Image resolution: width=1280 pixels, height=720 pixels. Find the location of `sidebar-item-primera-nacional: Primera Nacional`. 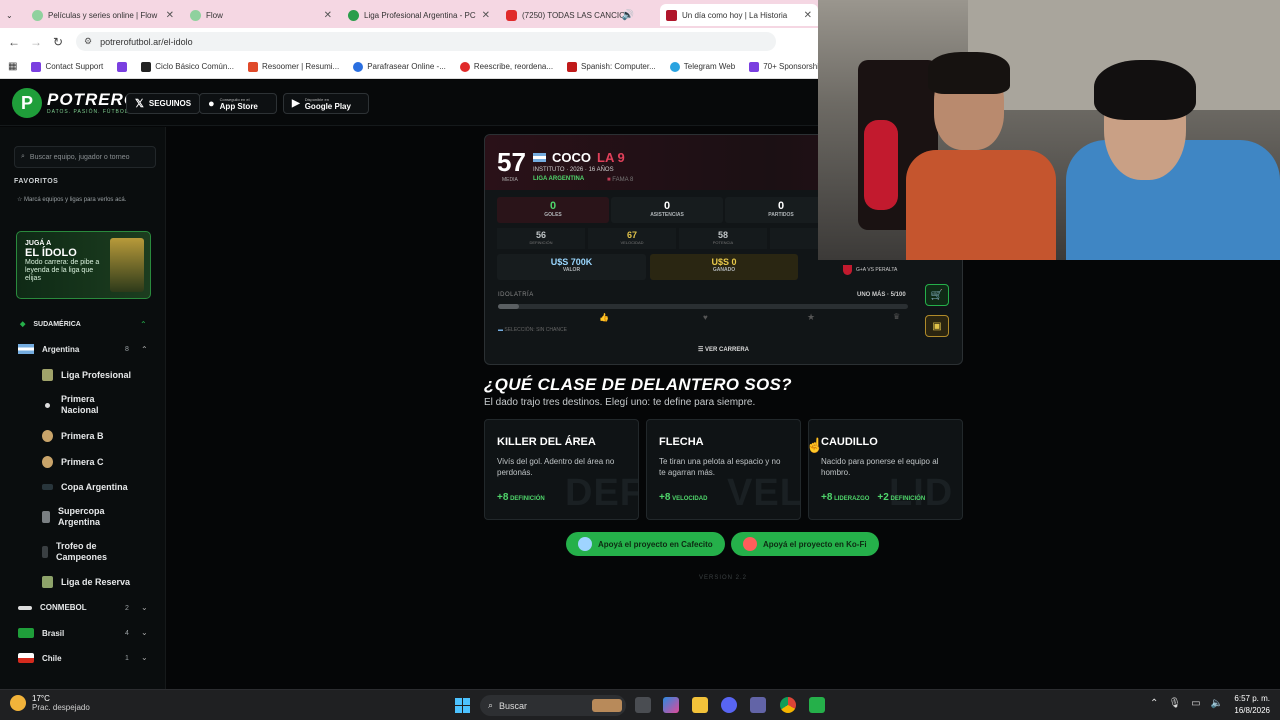

sidebar-item-primera-nacional: Primera Nacional is located at coordinates (97, 405).